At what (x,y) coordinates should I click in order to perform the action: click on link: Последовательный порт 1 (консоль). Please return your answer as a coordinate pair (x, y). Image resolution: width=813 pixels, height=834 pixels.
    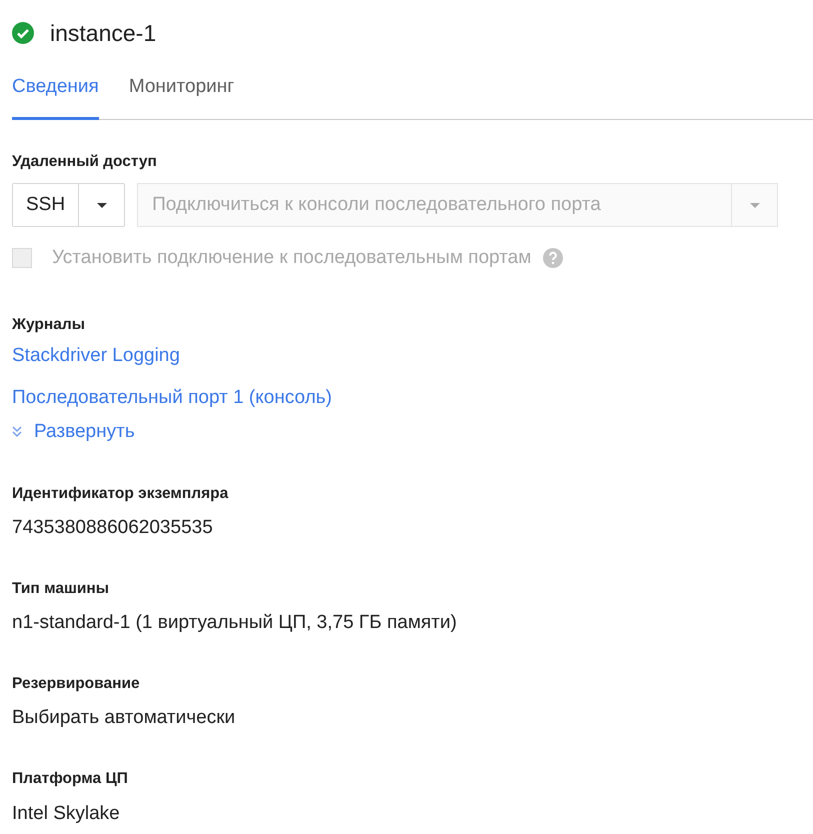
    Looking at the image, I should click on (172, 398).